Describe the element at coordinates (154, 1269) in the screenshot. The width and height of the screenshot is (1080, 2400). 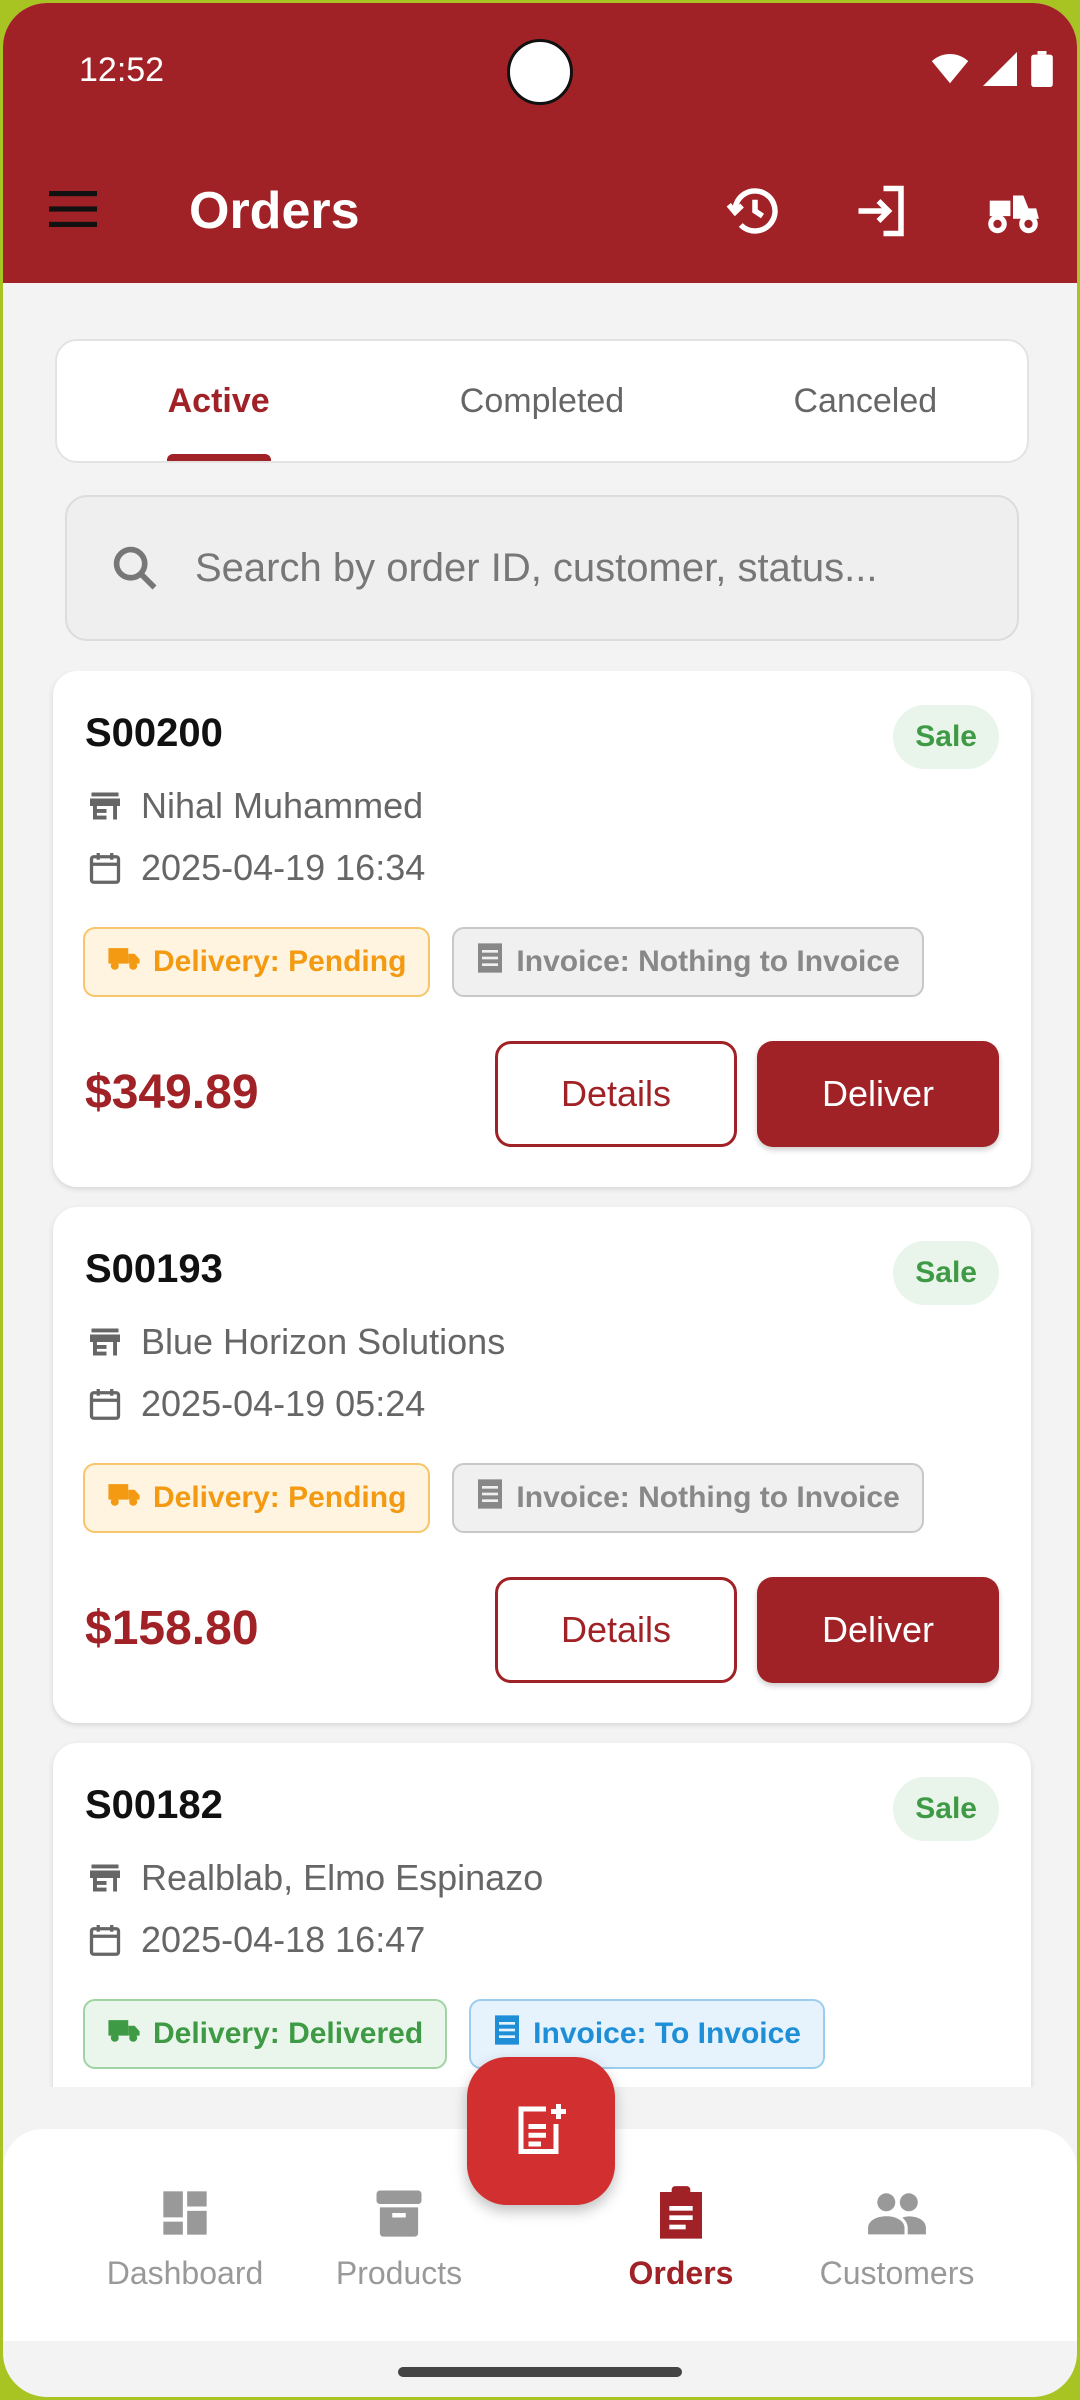
I see `order-id: S00193` at that location.